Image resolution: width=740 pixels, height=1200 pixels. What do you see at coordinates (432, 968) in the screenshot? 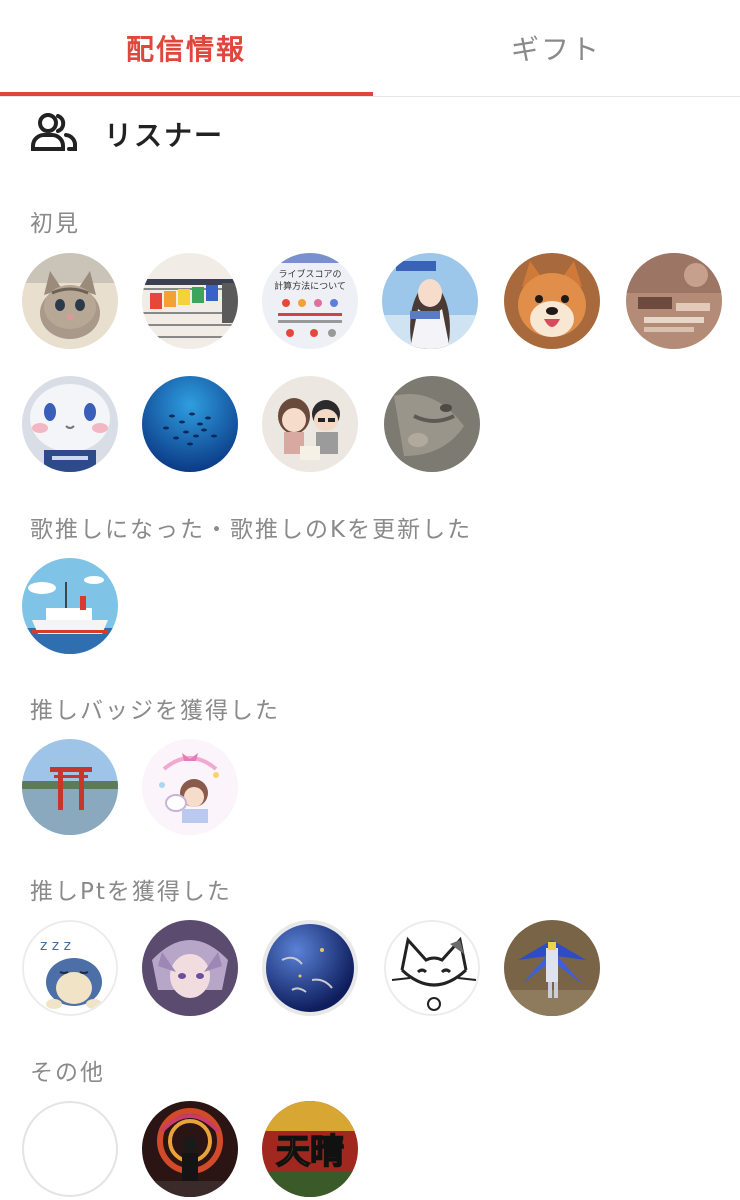
I see `avatar-cat-sketch` at bounding box center [432, 968].